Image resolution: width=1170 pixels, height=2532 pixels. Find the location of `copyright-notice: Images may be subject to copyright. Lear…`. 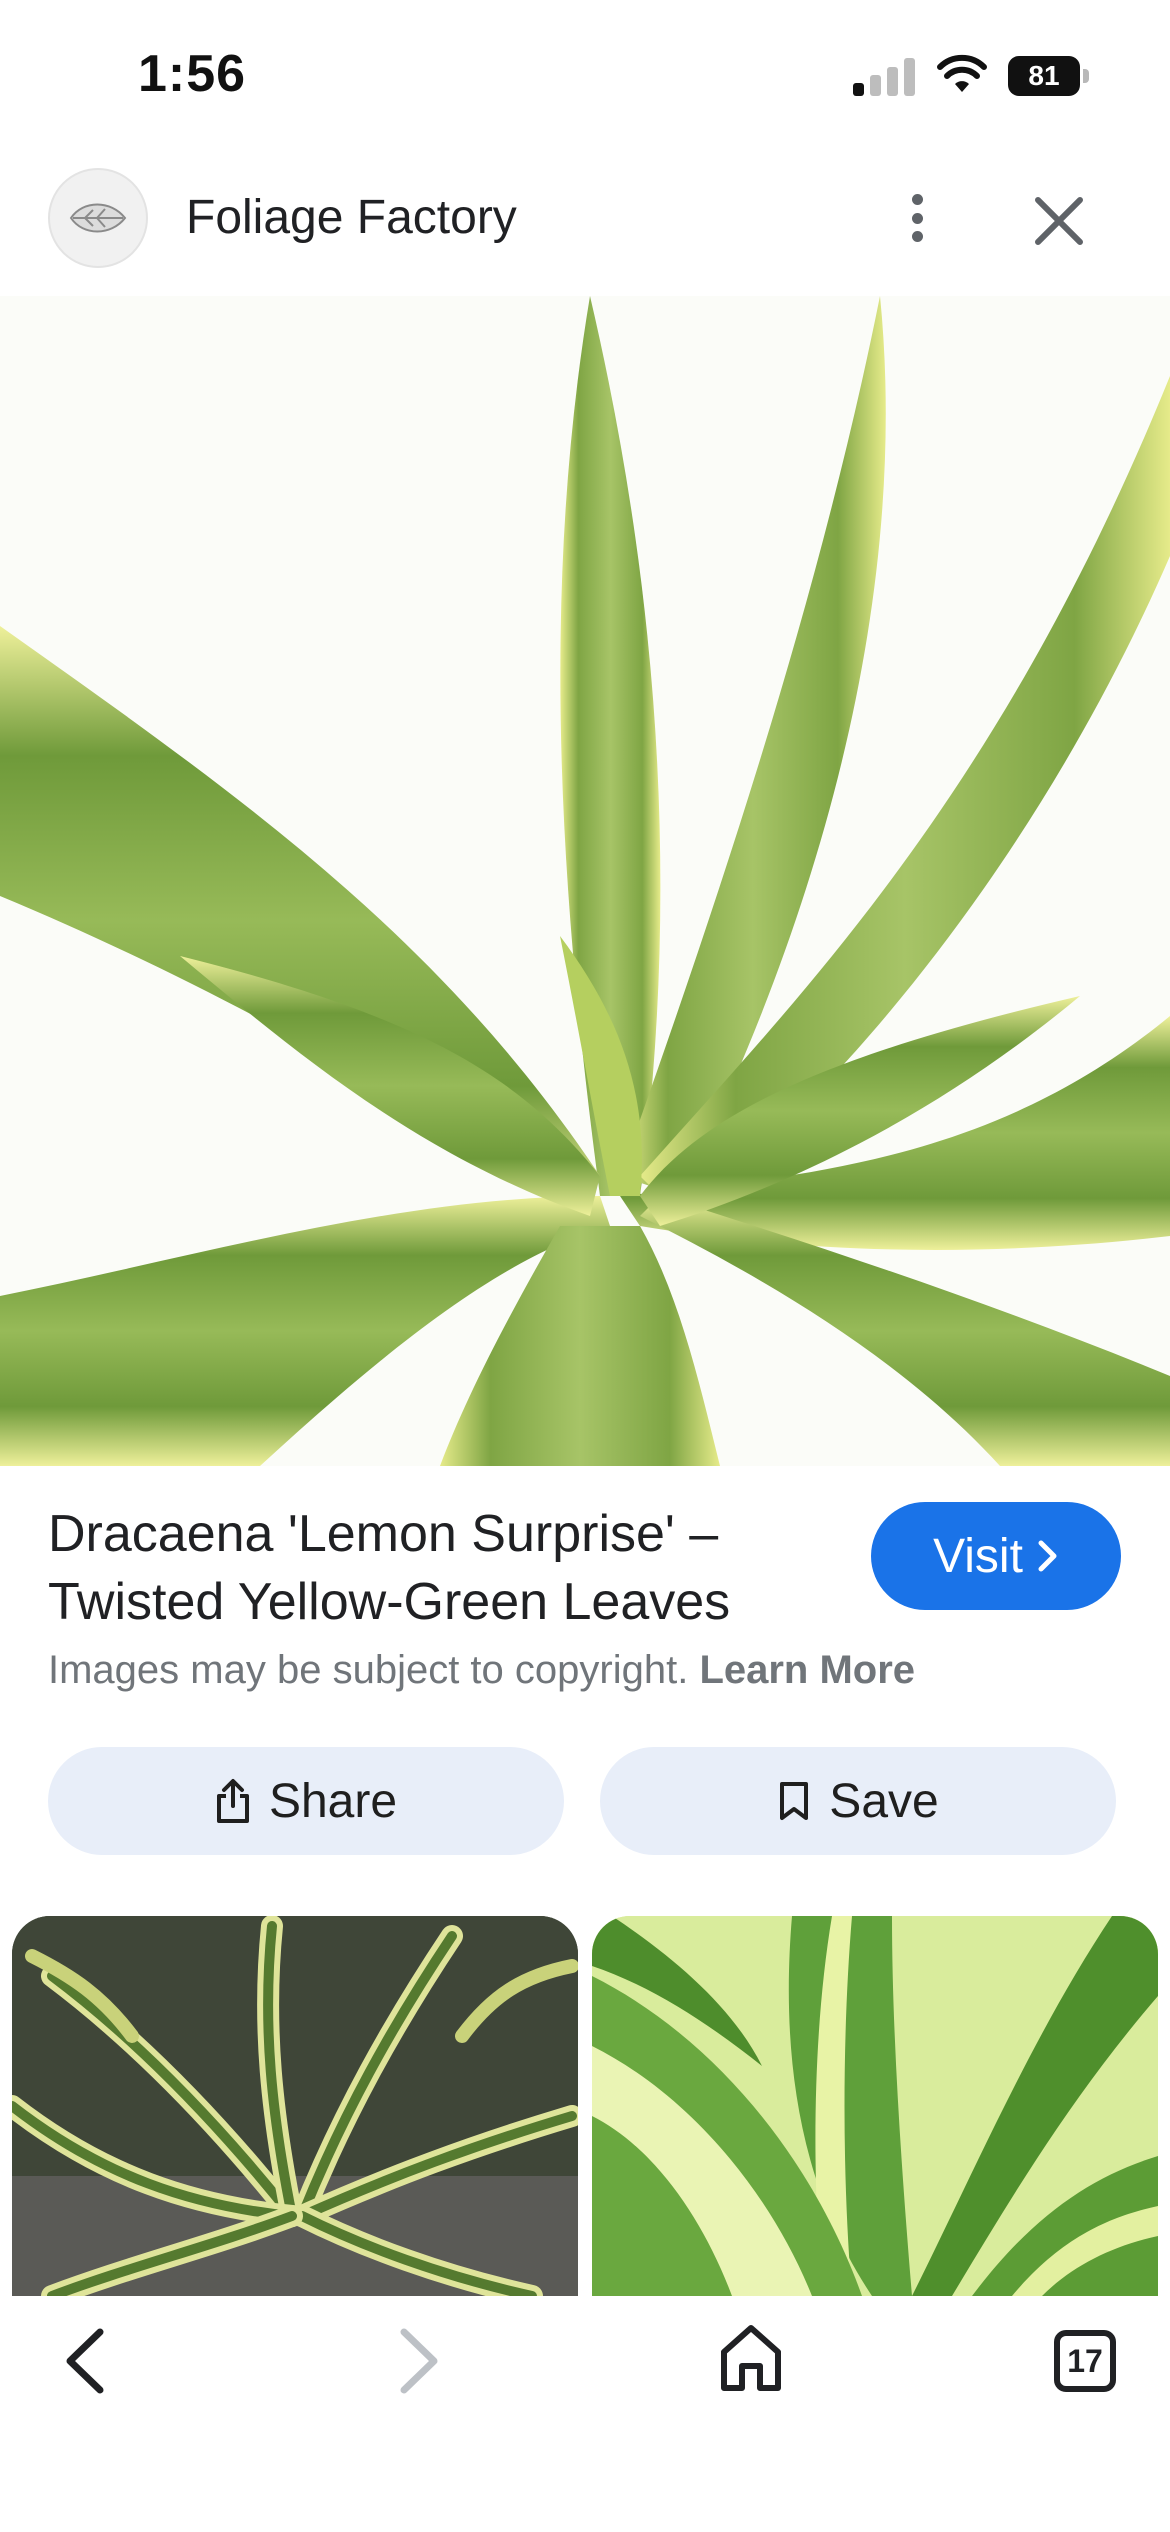

copyright-notice: Images may be subject to copyright. Lear… is located at coordinates (481, 1670).